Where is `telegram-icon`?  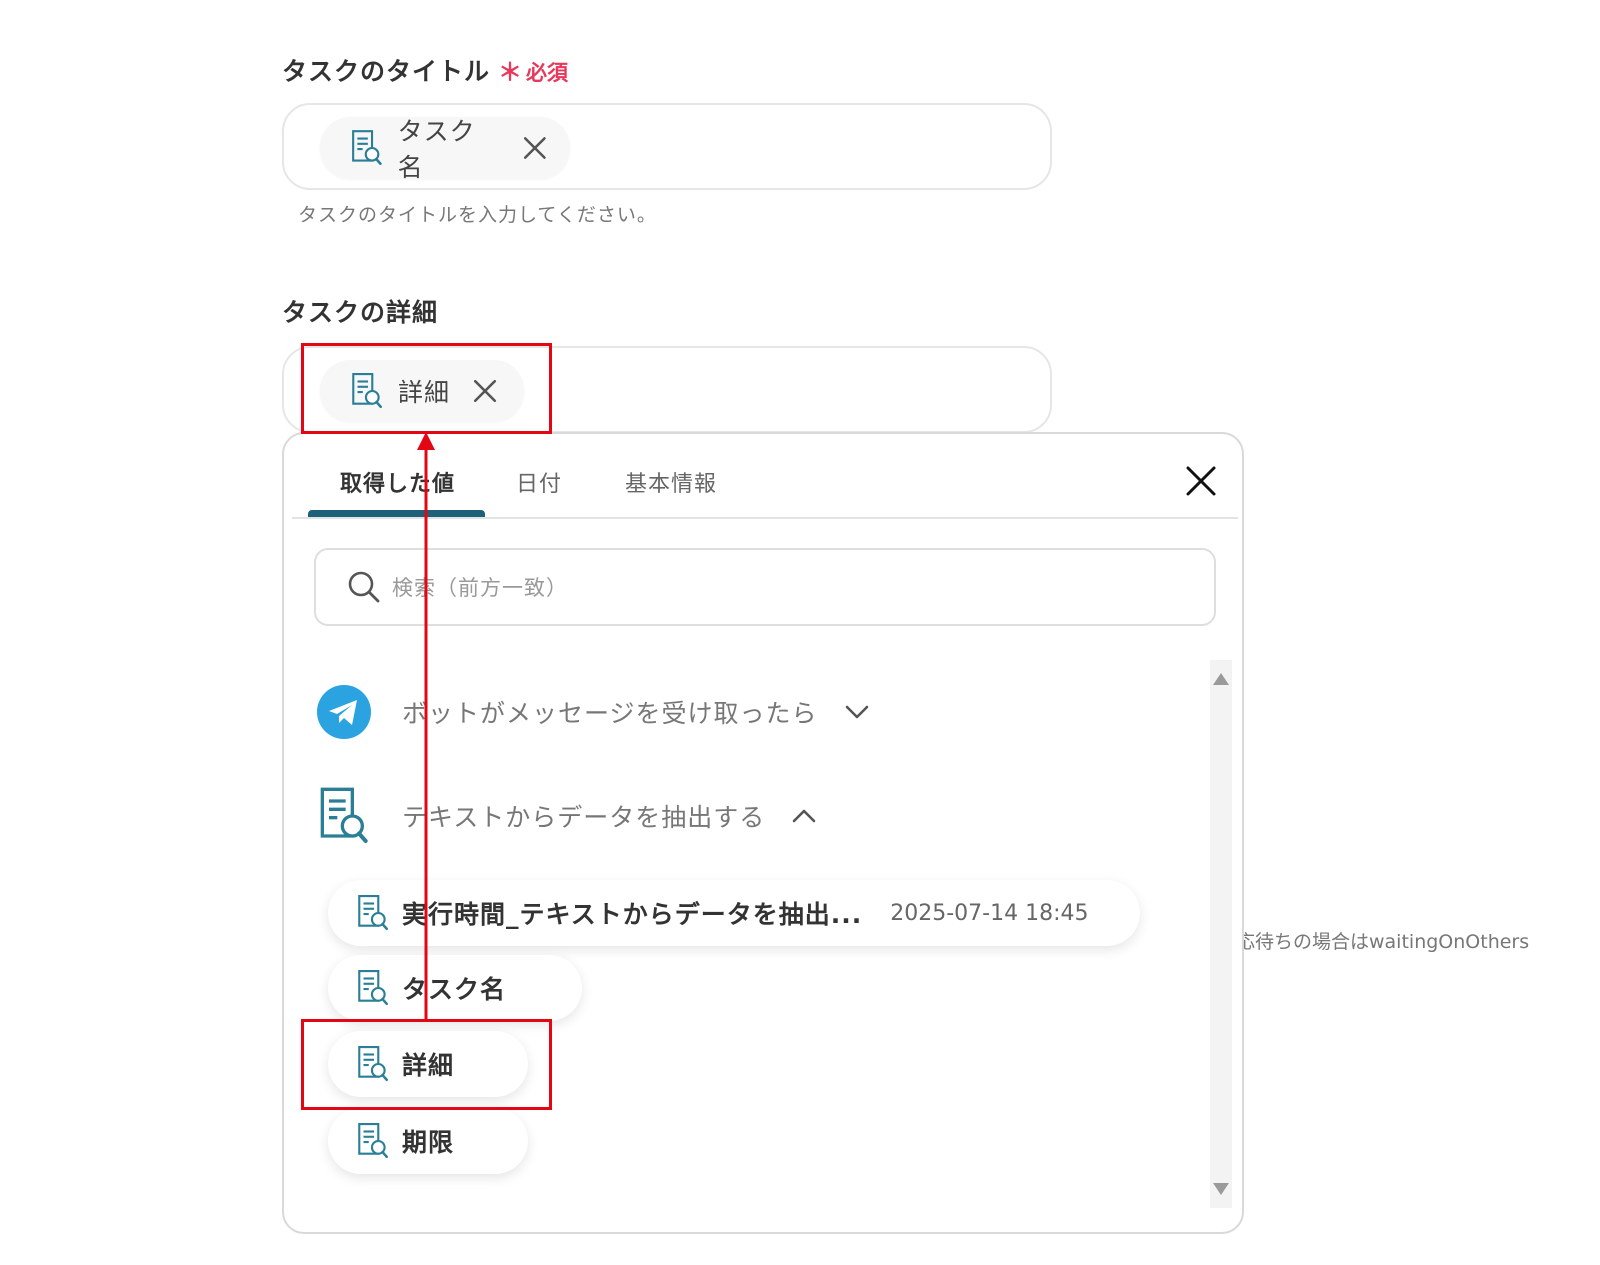 telegram-icon is located at coordinates (344, 712).